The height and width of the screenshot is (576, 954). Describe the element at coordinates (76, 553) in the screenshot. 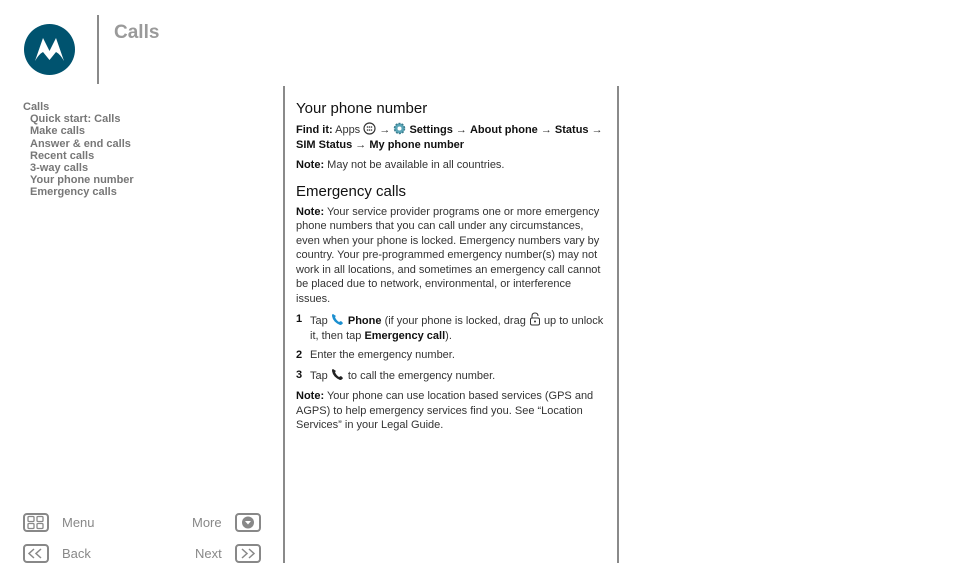

I see `back-label: Back` at that location.